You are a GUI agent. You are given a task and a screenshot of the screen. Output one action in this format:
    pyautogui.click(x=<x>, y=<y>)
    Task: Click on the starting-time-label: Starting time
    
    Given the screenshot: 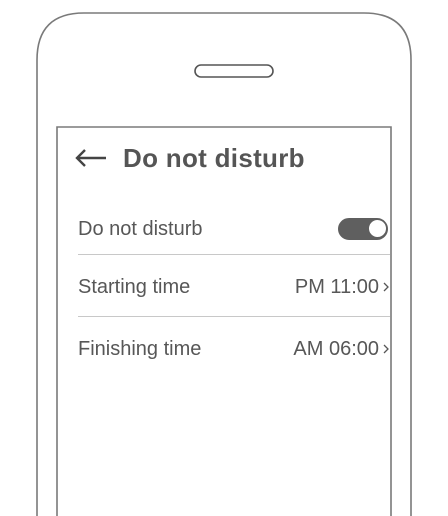 What is the action you would take?
    pyautogui.click(x=134, y=286)
    